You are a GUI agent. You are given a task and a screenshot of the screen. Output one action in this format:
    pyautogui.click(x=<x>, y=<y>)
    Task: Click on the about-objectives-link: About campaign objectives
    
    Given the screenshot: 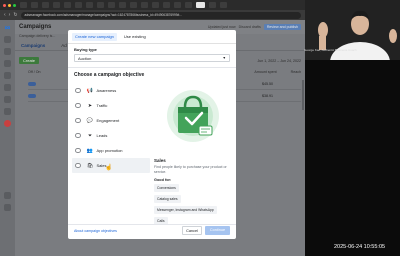 What is the action you would take?
    pyautogui.click(x=95, y=231)
    